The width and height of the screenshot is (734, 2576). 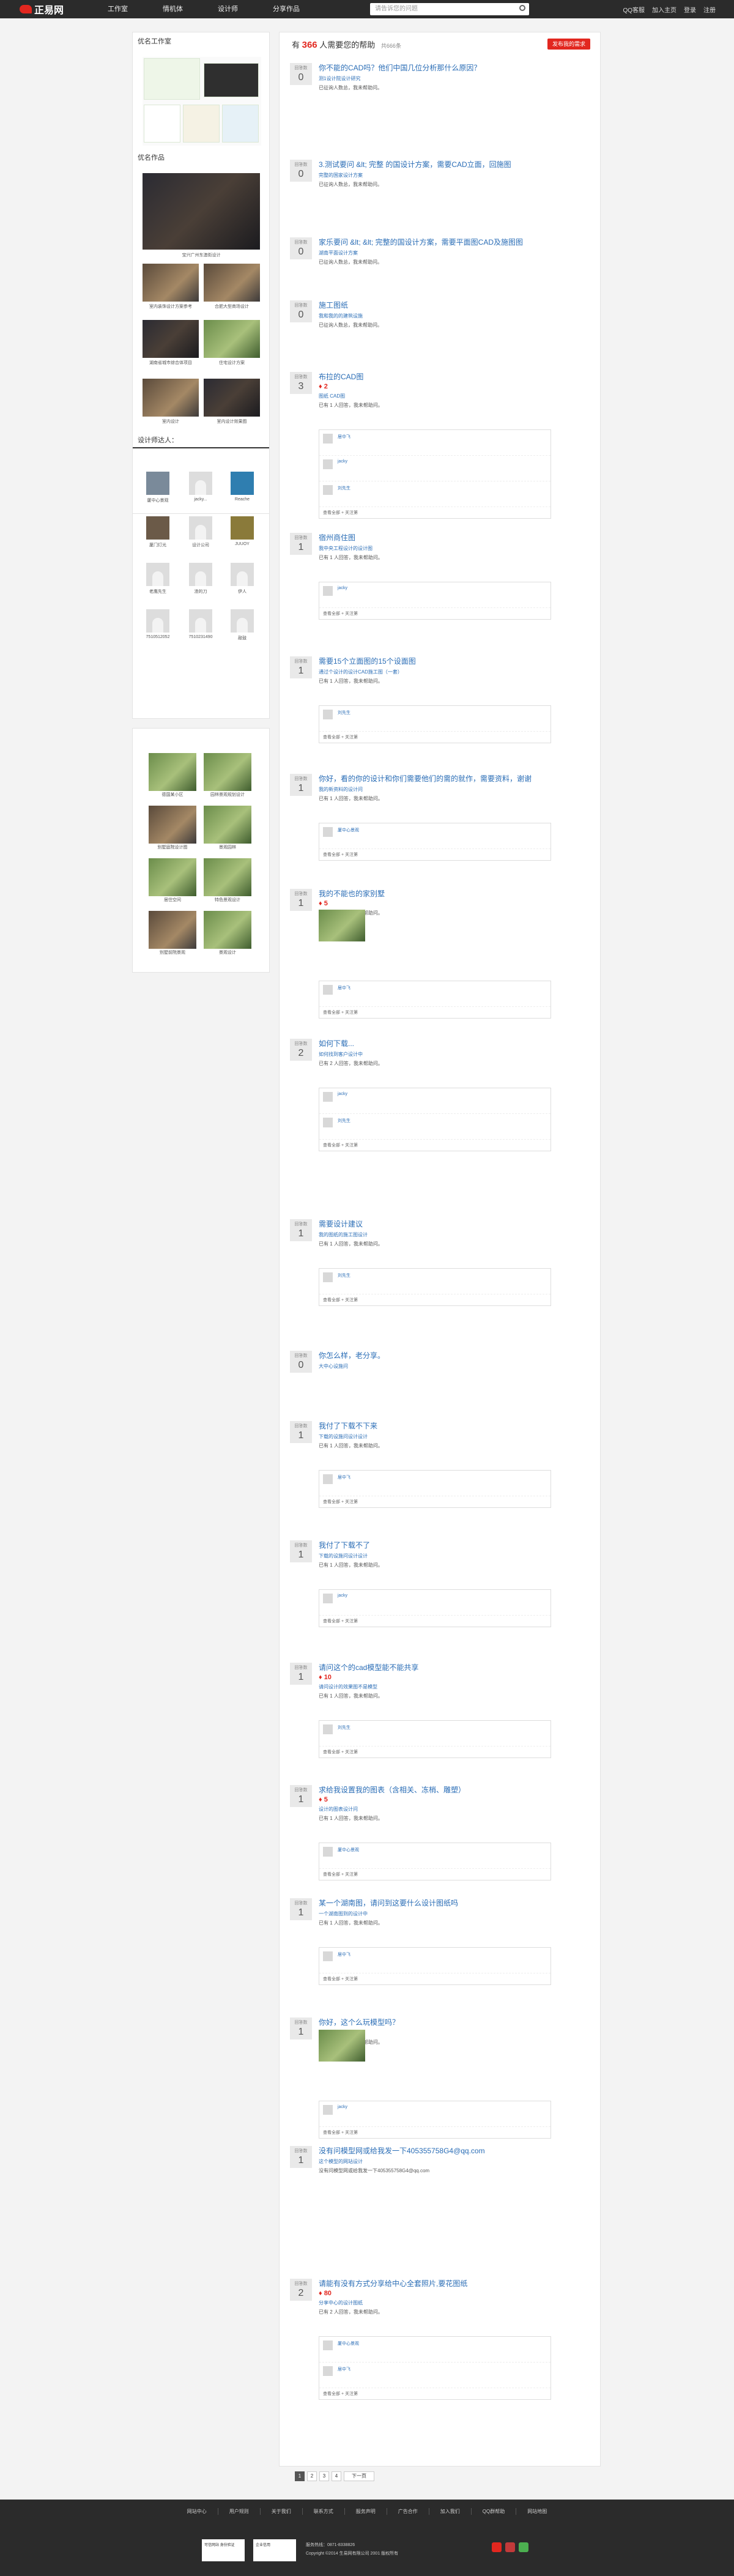 What do you see at coordinates (447, 305) in the screenshot?
I see `question-title: 施工图纸` at bounding box center [447, 305].